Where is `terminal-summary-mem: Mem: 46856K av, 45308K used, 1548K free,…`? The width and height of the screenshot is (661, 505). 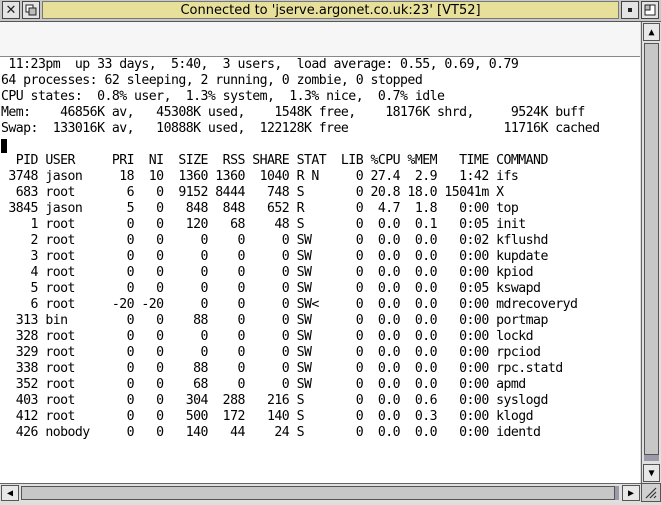
terminal-summary-mem: Mem: 46856K av, 45308K used, 1548K free,… is located at coordinates (293, 112).